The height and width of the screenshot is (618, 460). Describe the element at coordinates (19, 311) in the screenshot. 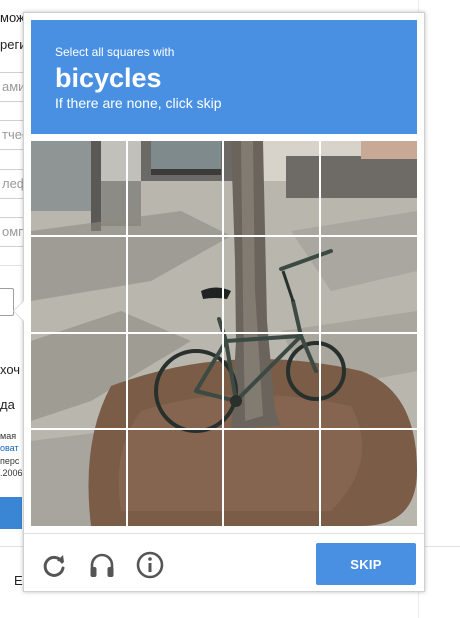

I see `dialog-pointer-inner` at that location.